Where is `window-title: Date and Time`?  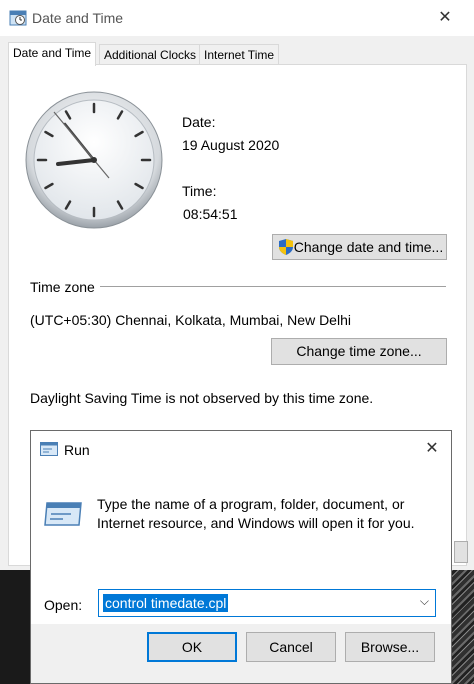
window-title: Date and Time is located at coordinates (78, 18).